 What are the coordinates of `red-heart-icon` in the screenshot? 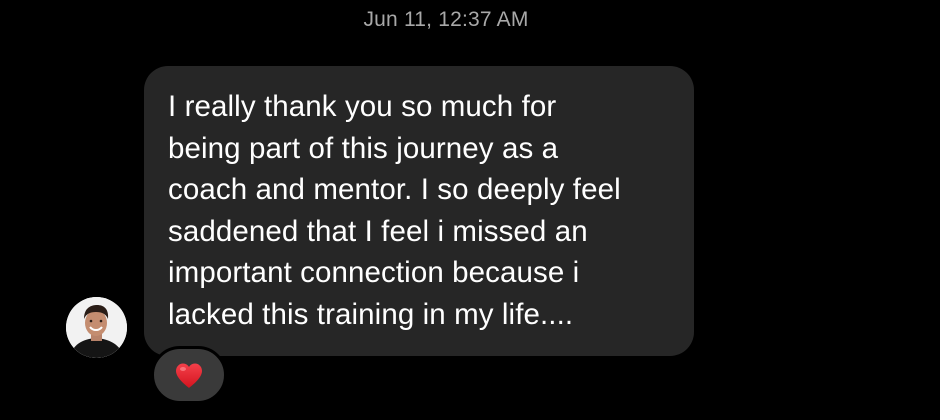 It's located at (189, 375).